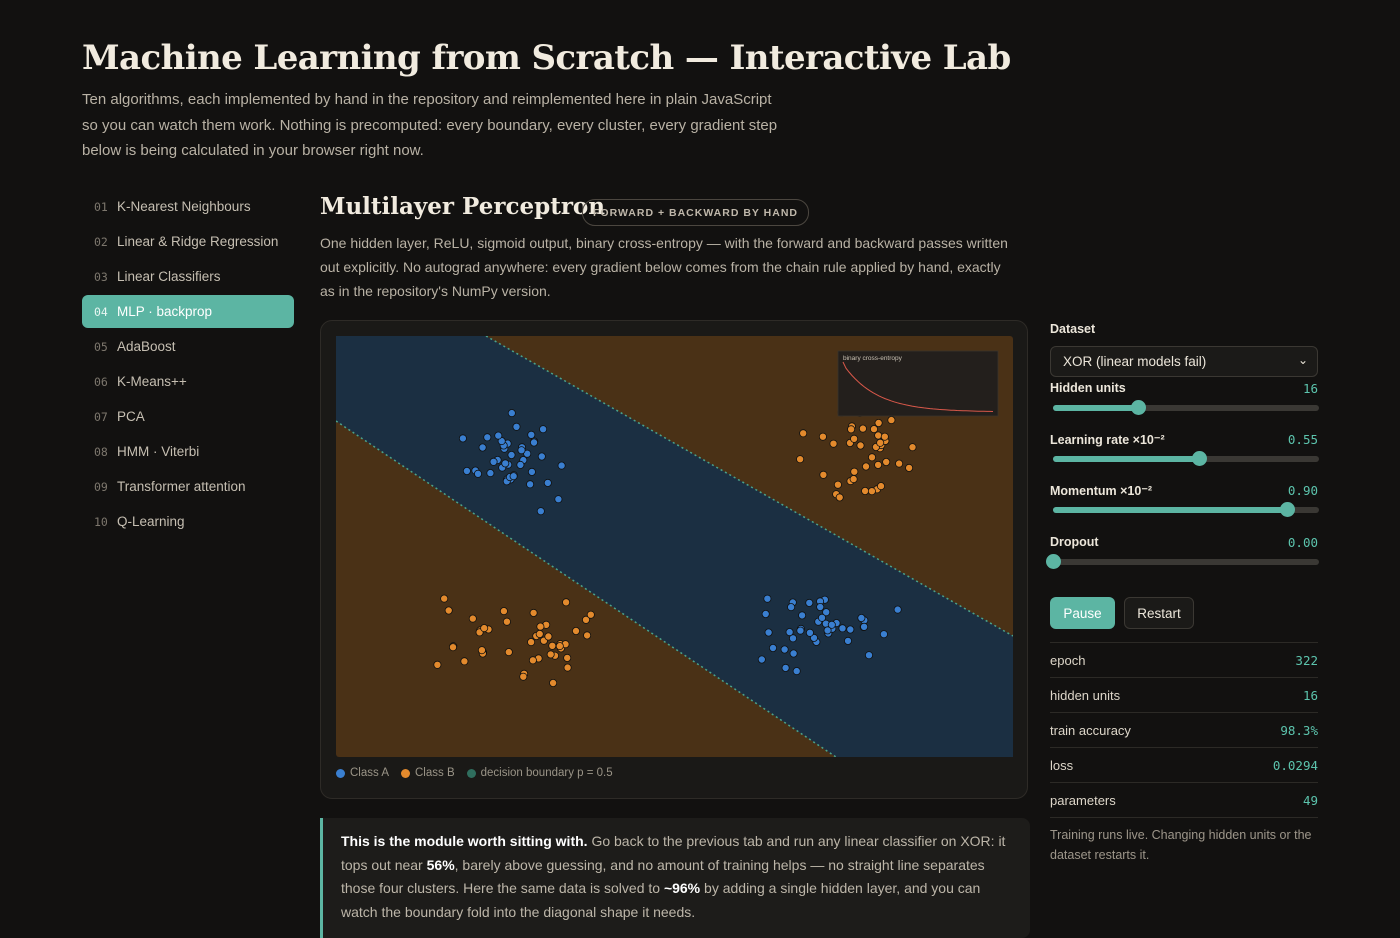 The width and height of the screenshot is (1400, 938). What do you see at coordinates (1184, 500) in the screenshot?
I see `slider-row-2: Momentum ×10⁻² 0.90` at bounding box center [1184, 500].